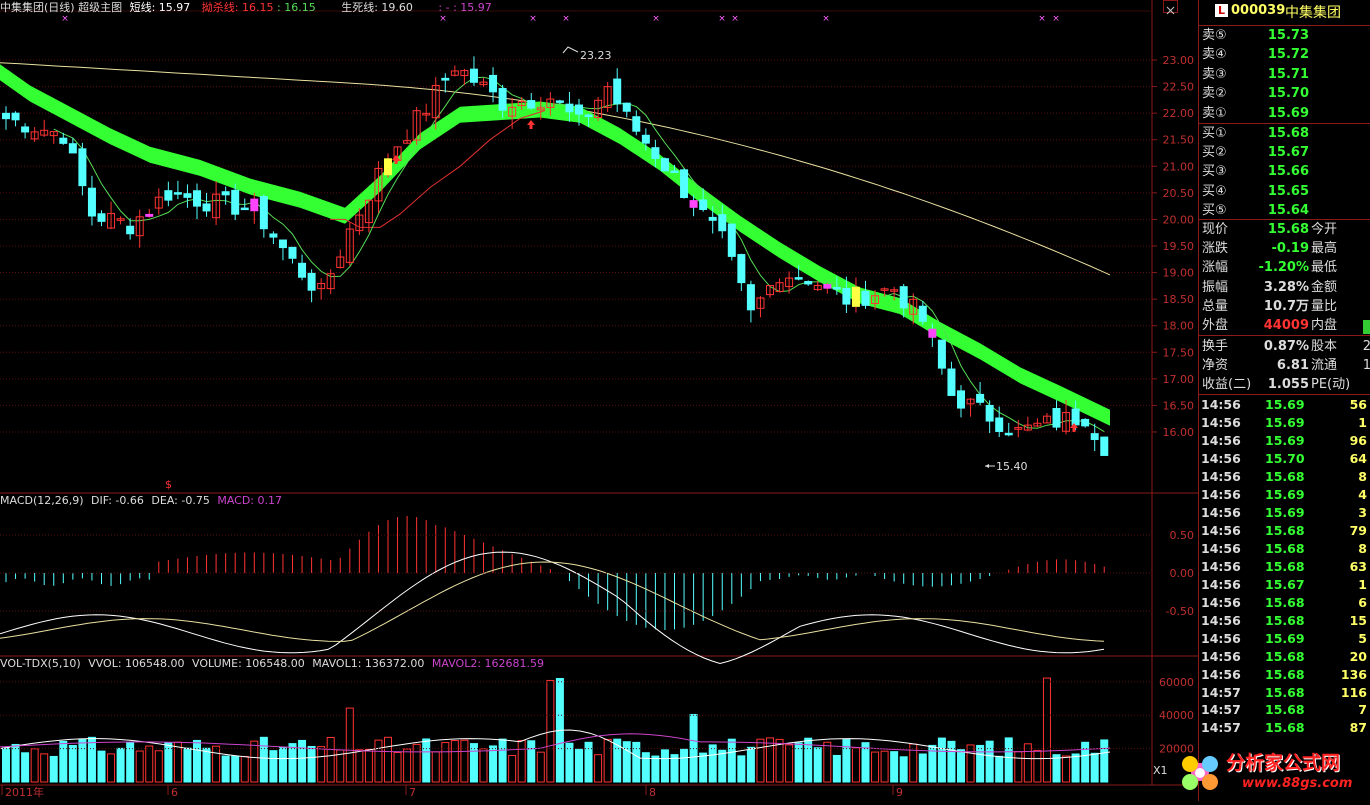 Image resolution: width=1370 pixels, height=805 pixels. What do you see at coordinates (1285, 494) in the screenshot?
I see `tick-price: 15.69` at bounding box center [1285, 494].